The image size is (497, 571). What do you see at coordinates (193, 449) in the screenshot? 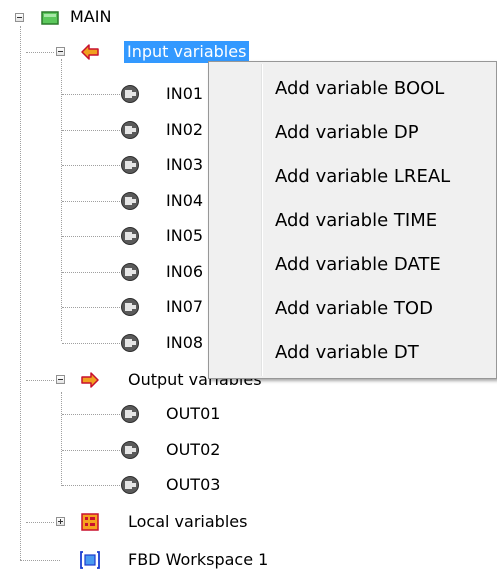
I see `variable-label: OUT02` at bounding box center [193, 449].